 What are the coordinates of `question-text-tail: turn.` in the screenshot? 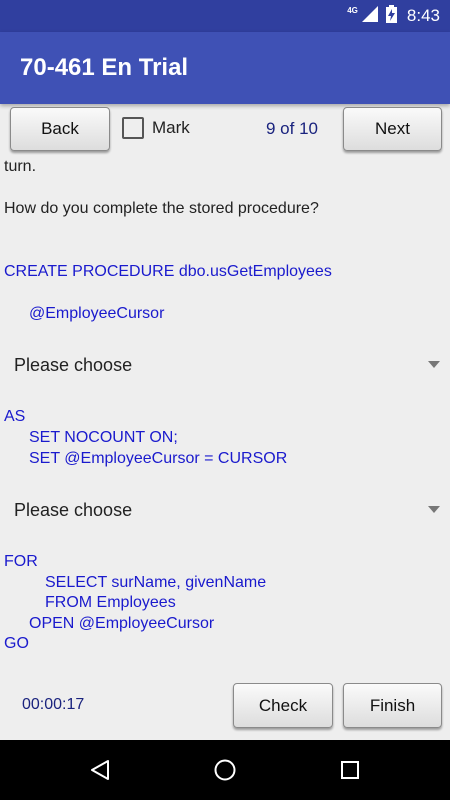 It's located at (20, 166).